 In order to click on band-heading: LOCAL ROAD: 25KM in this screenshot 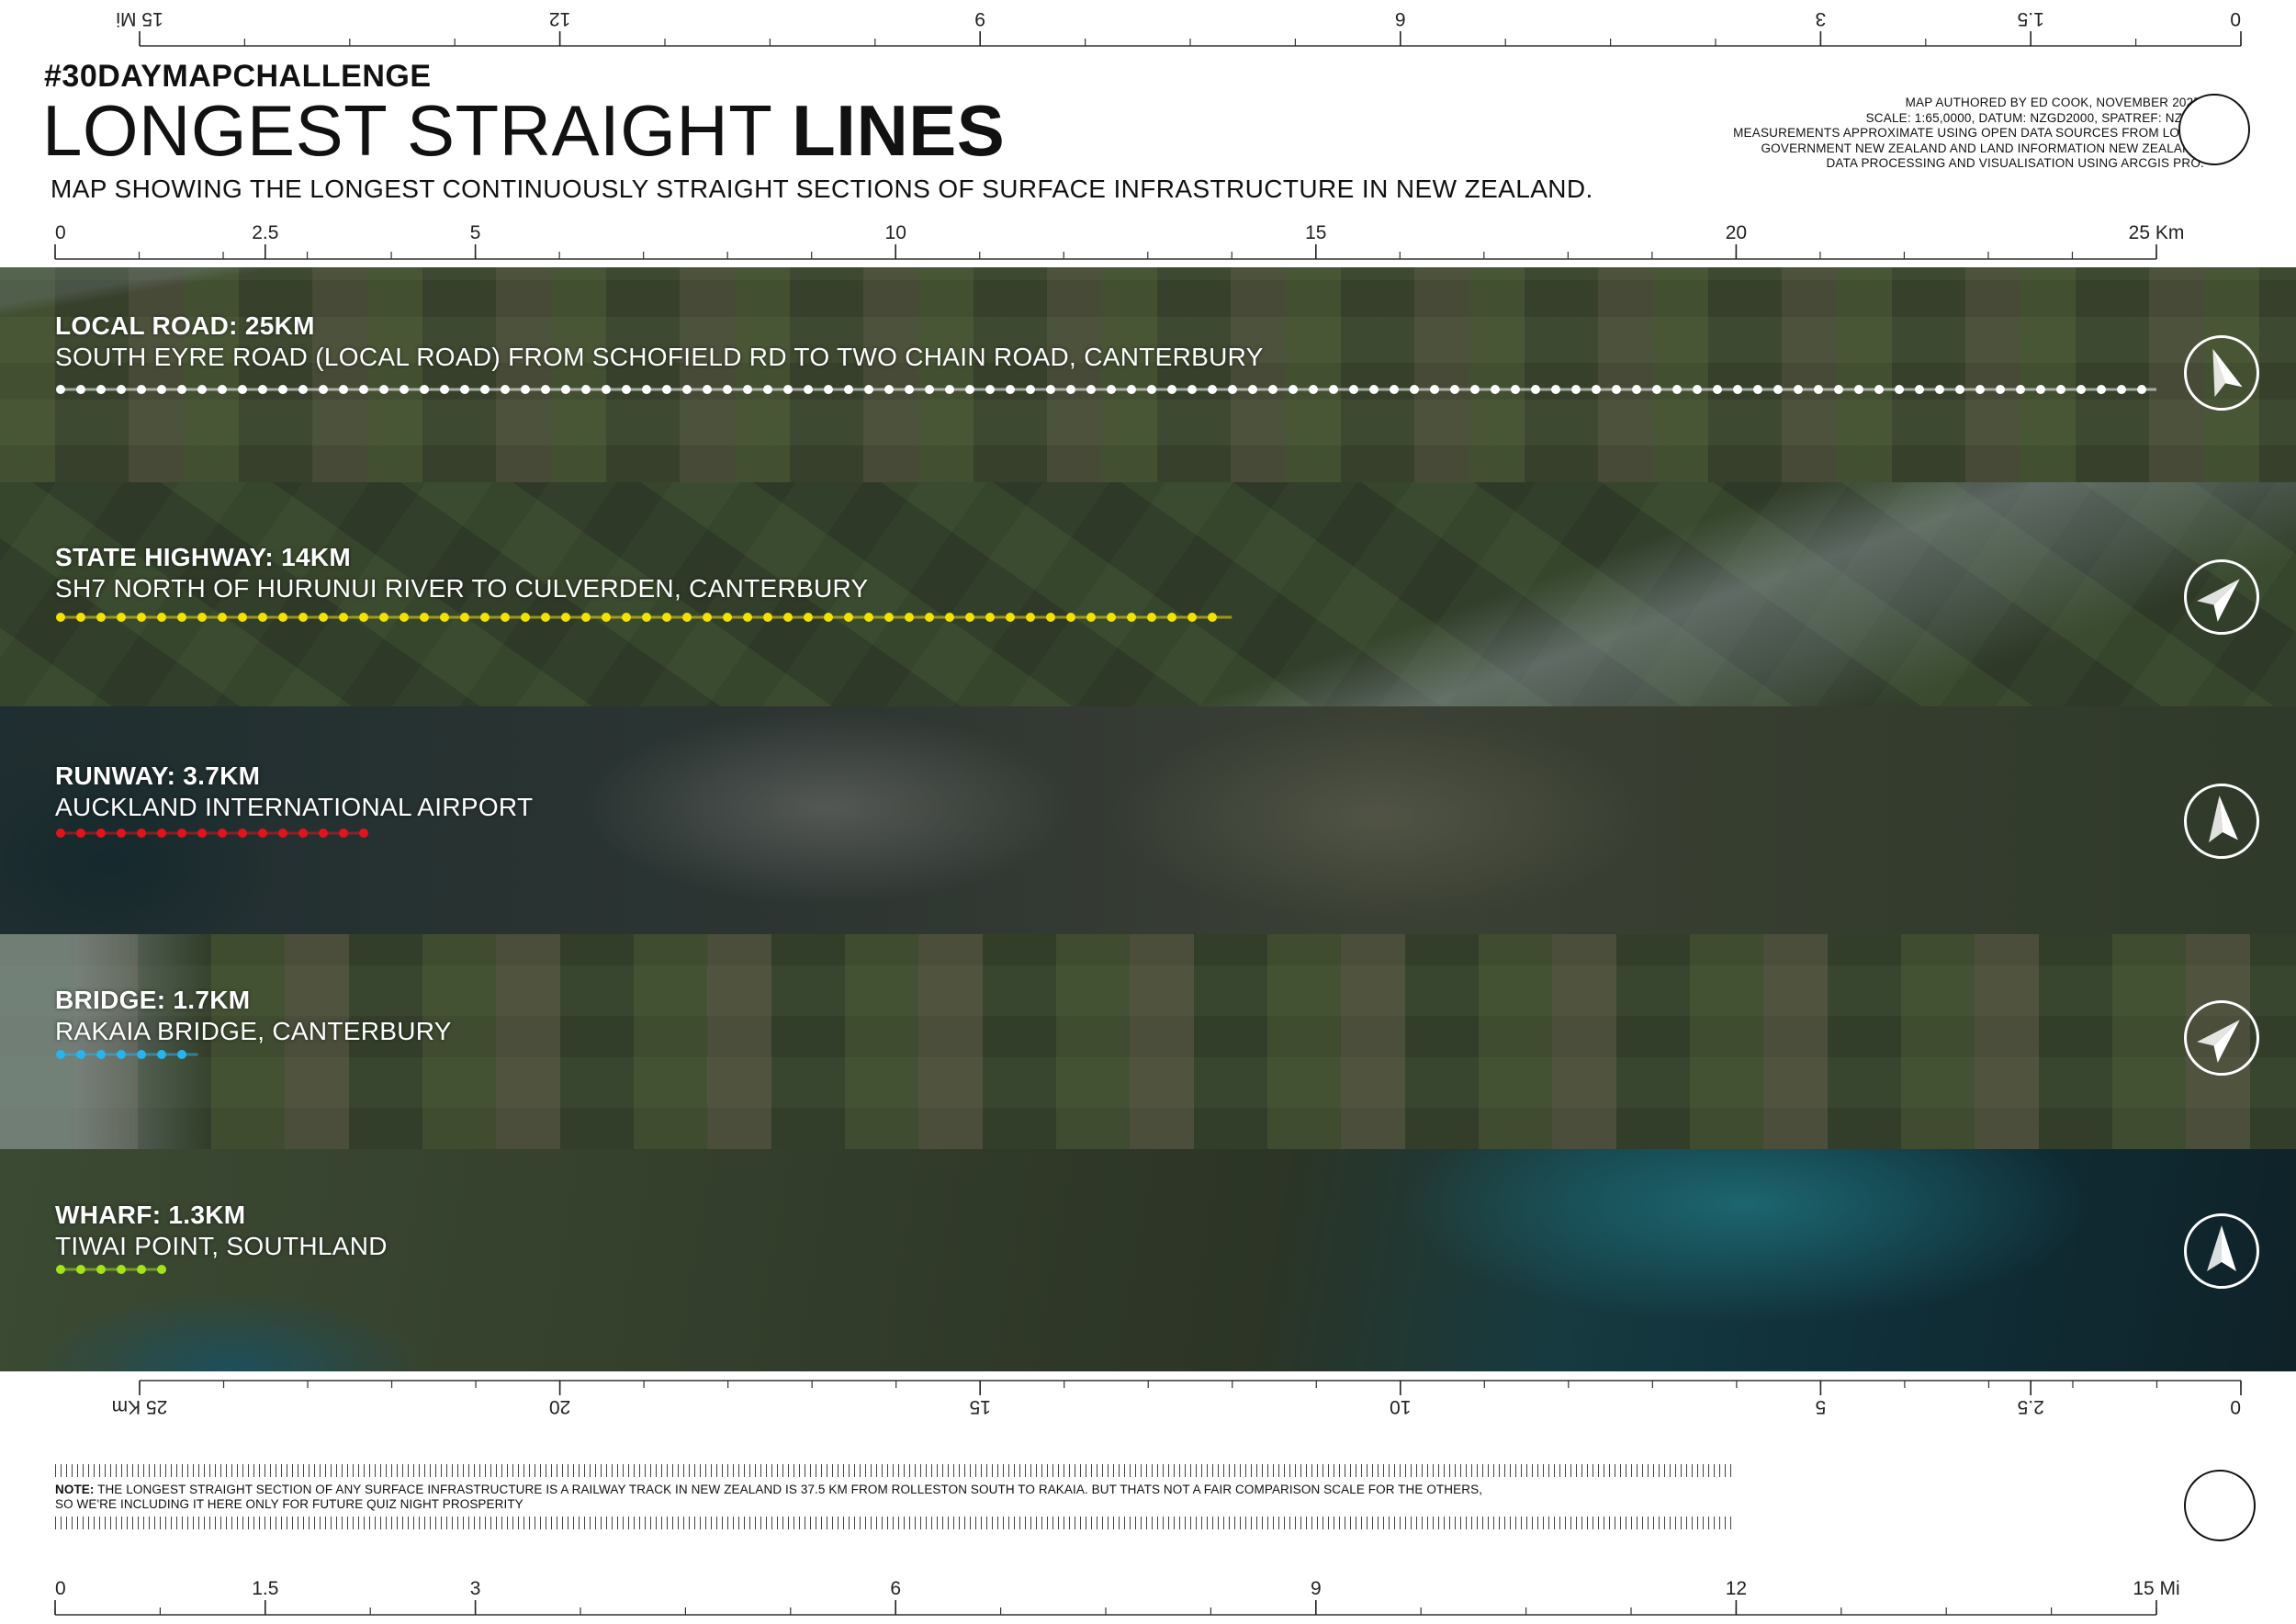, I will do `click(185, 325)`.